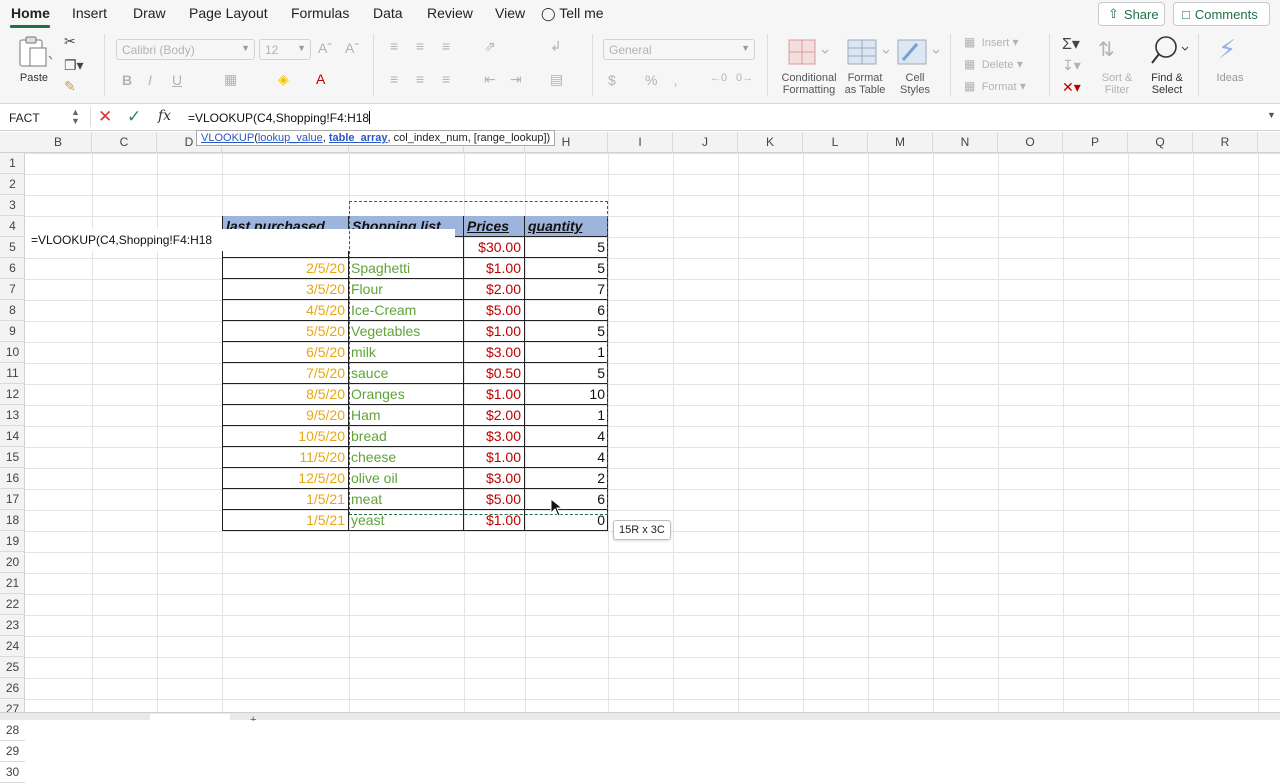 The height and width of the screenshot is (783, 1280). Describe the element at coordinates (12, 667) in the screenshot. I see `row-header-25: 25` at that location.